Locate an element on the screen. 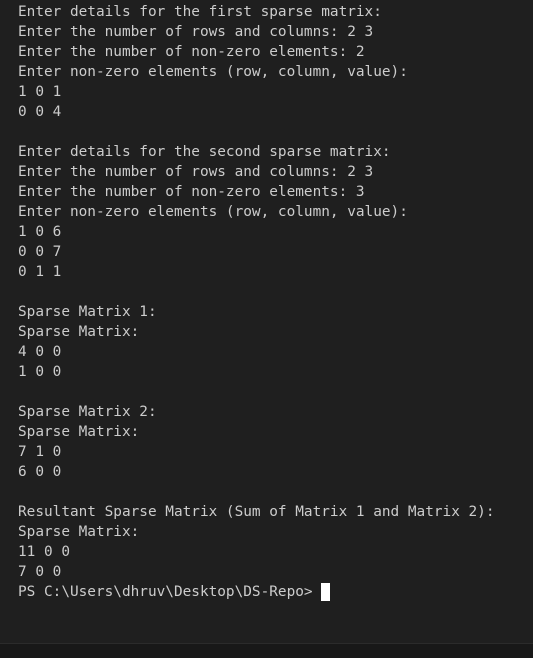  output-line: 1 0 1 is located at coordinates (40, 92).